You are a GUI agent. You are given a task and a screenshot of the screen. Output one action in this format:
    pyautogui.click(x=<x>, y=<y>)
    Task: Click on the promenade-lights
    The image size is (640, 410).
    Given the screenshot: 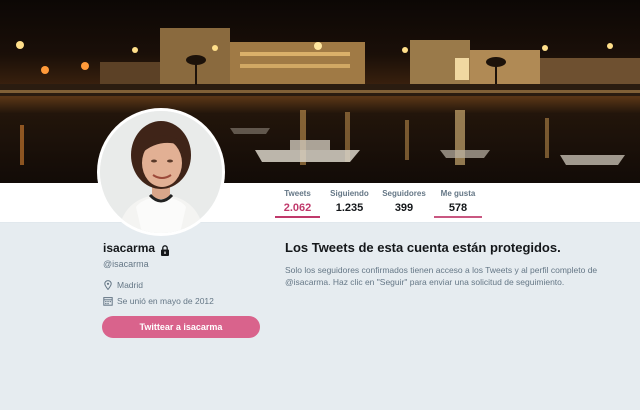 What is the action you would take?
    pyautogui.click(x=320, y=91)
    